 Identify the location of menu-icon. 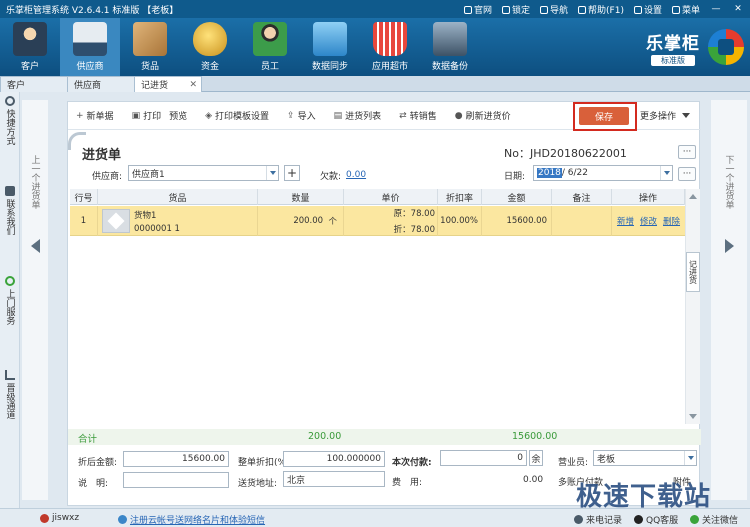
(675, 9).